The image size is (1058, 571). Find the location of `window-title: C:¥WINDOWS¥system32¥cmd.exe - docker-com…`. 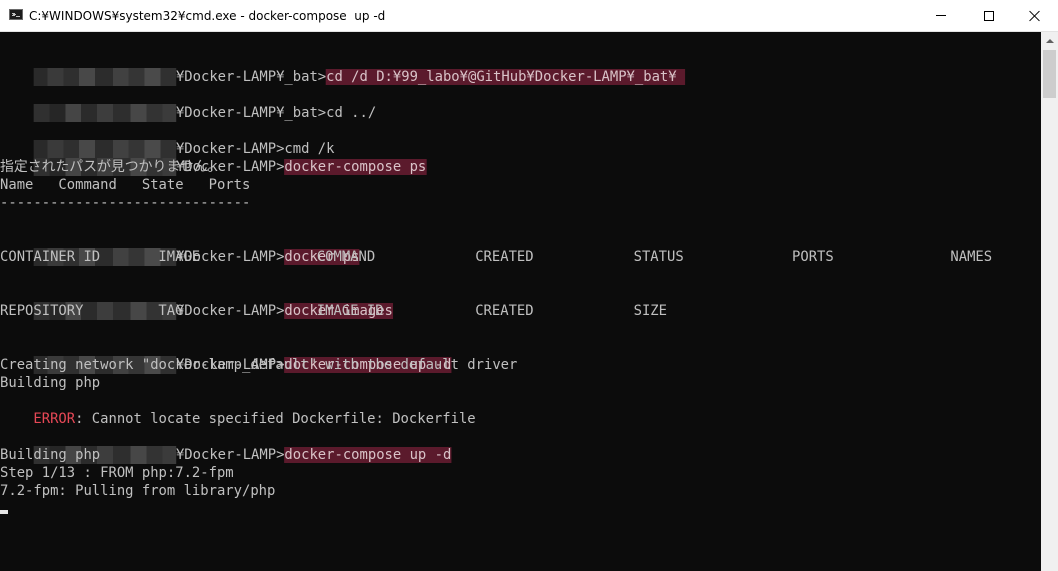

window-title: C:¥WINDOWS¥system32¥cmd.exe - docker-com… is located at coordinates (207, 16).